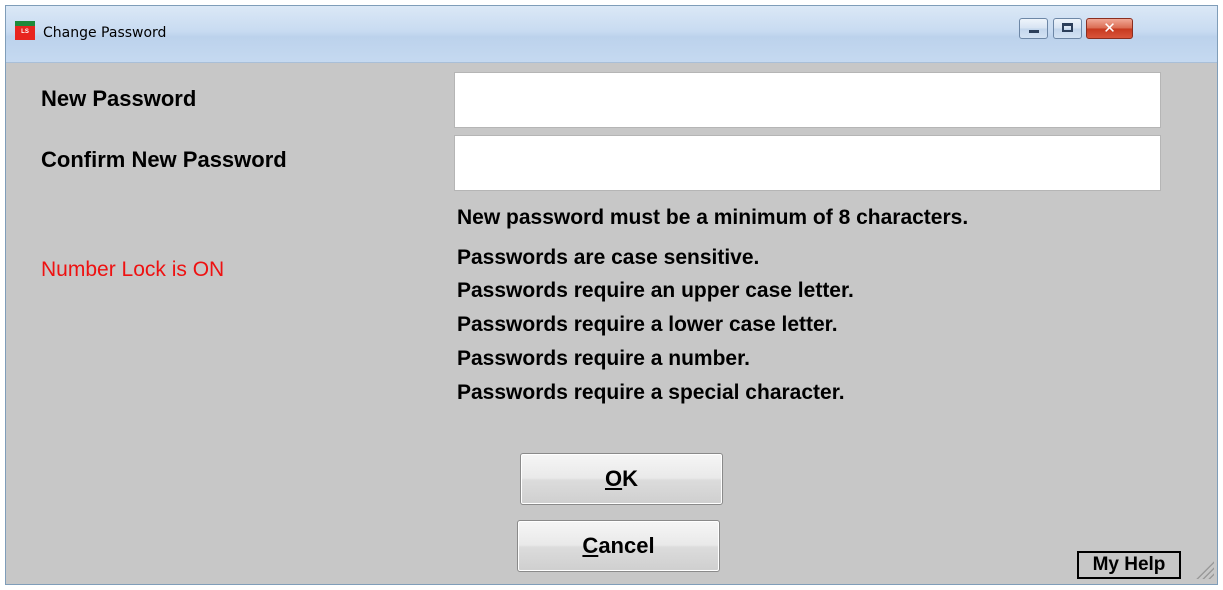 The width and height of the screenshot is (1223, 590). What do you see at coordinates (133, 269) in the screenshot?
I see `numlock-status: Number Lock is ON` at bounding box center [133, 269].